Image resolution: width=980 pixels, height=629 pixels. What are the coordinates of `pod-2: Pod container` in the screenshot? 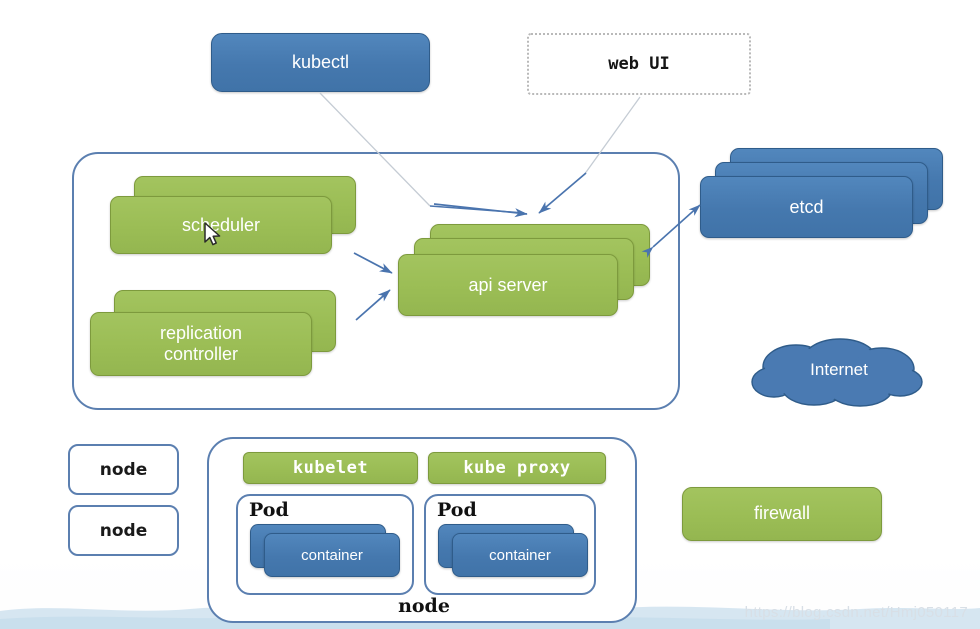 It's located at (510, 544).